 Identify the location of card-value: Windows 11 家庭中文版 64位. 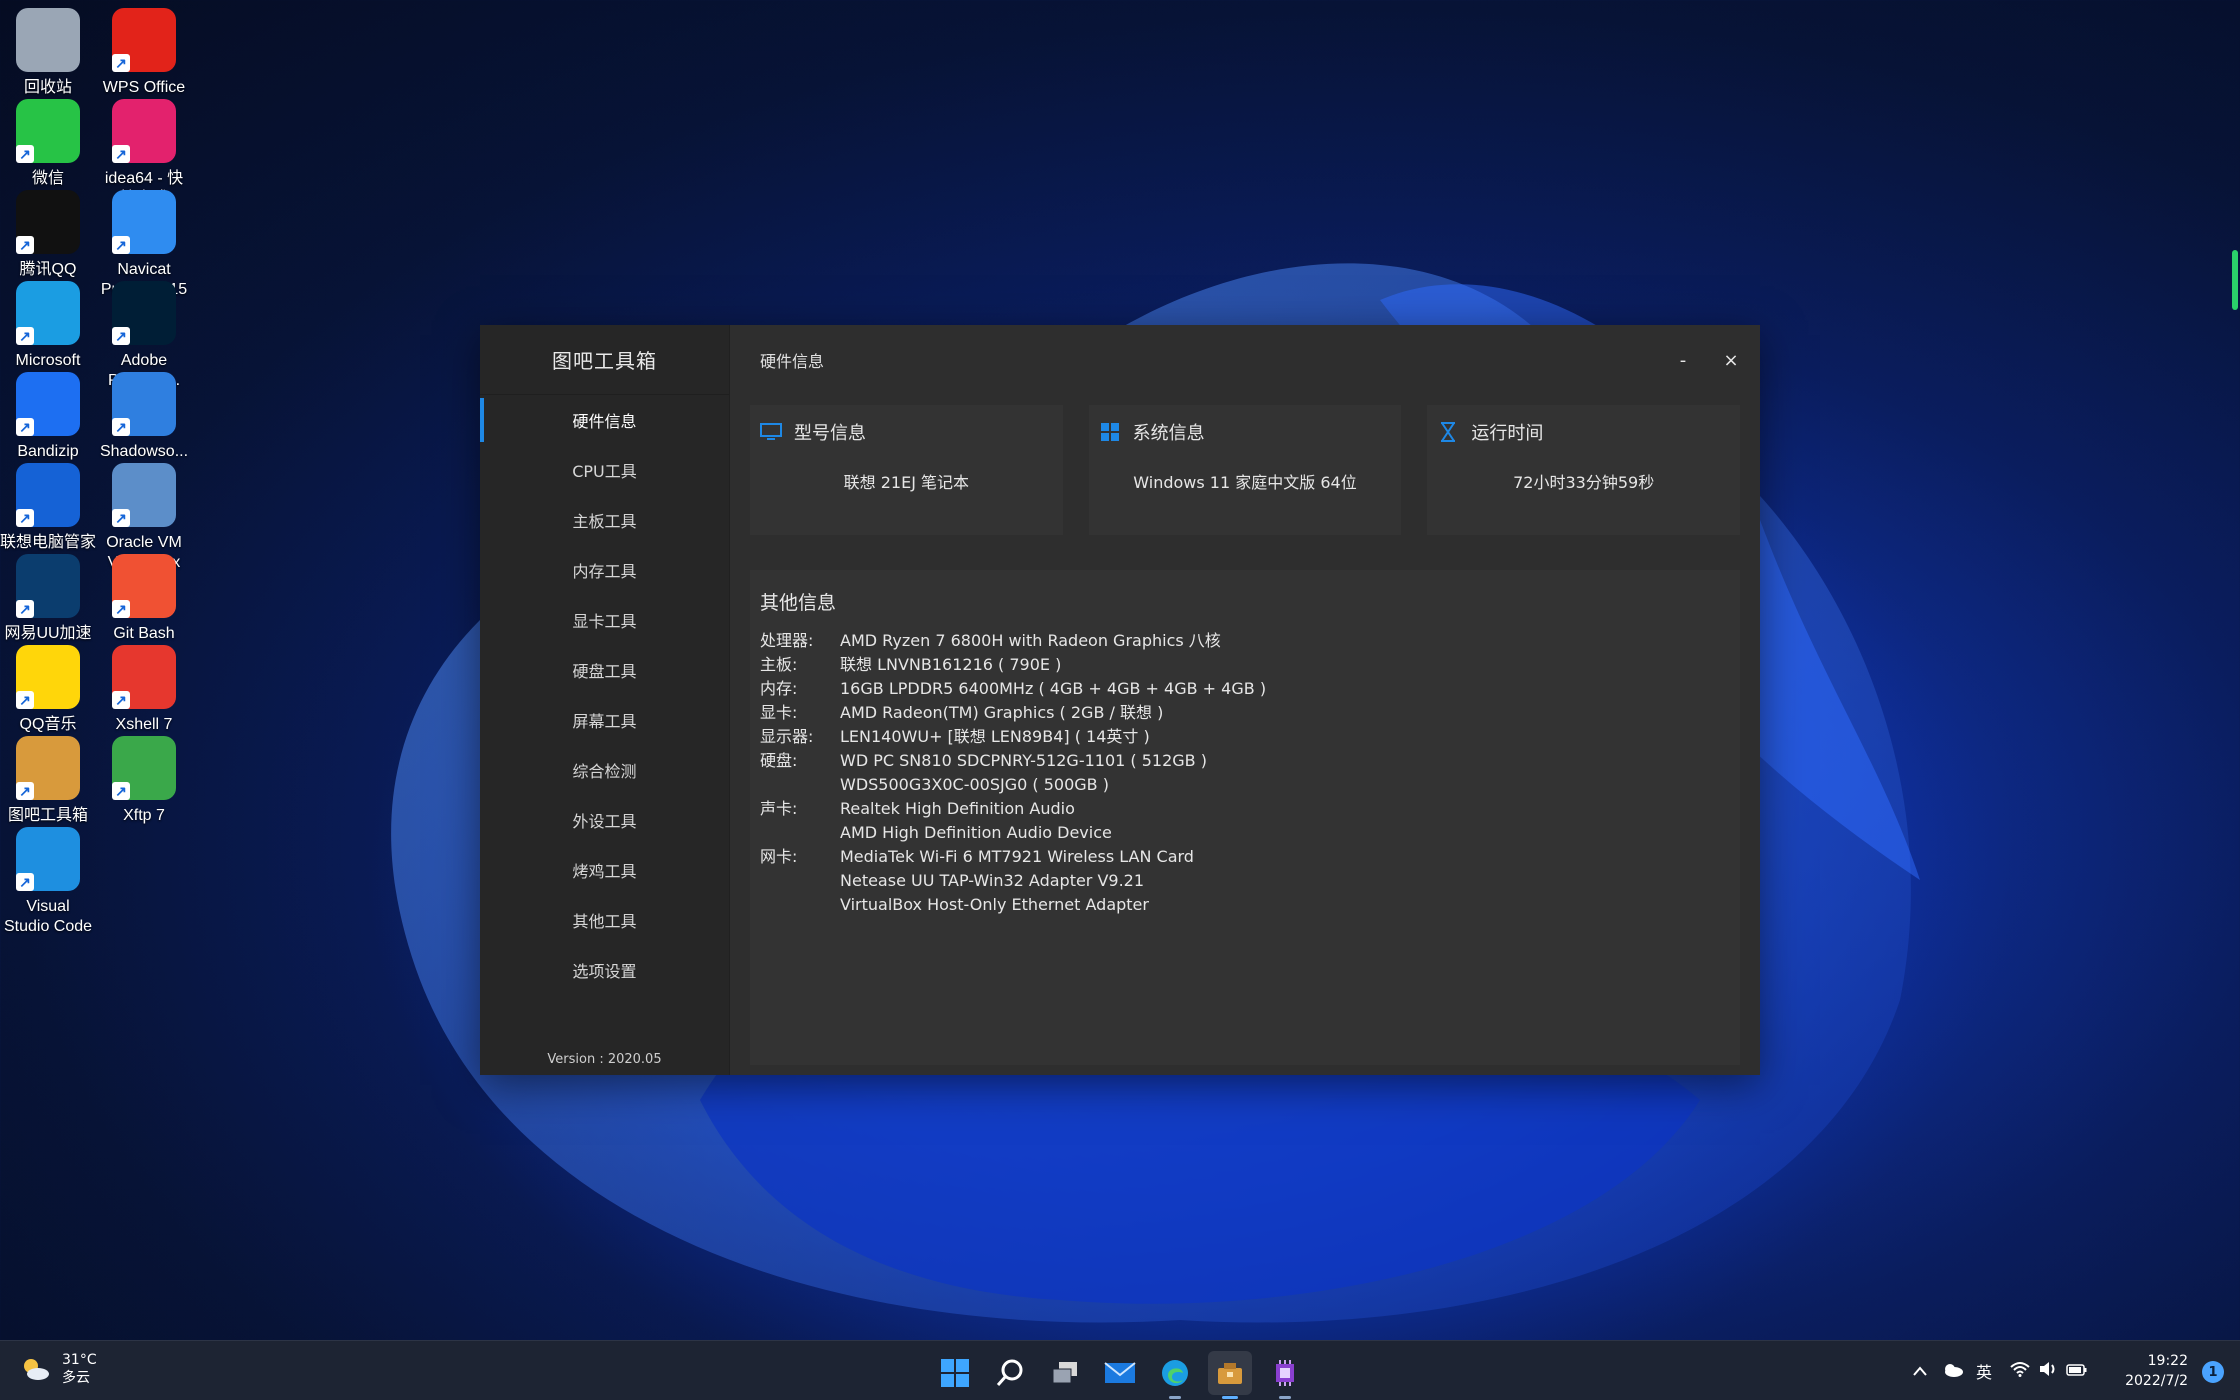
(1245, 482).